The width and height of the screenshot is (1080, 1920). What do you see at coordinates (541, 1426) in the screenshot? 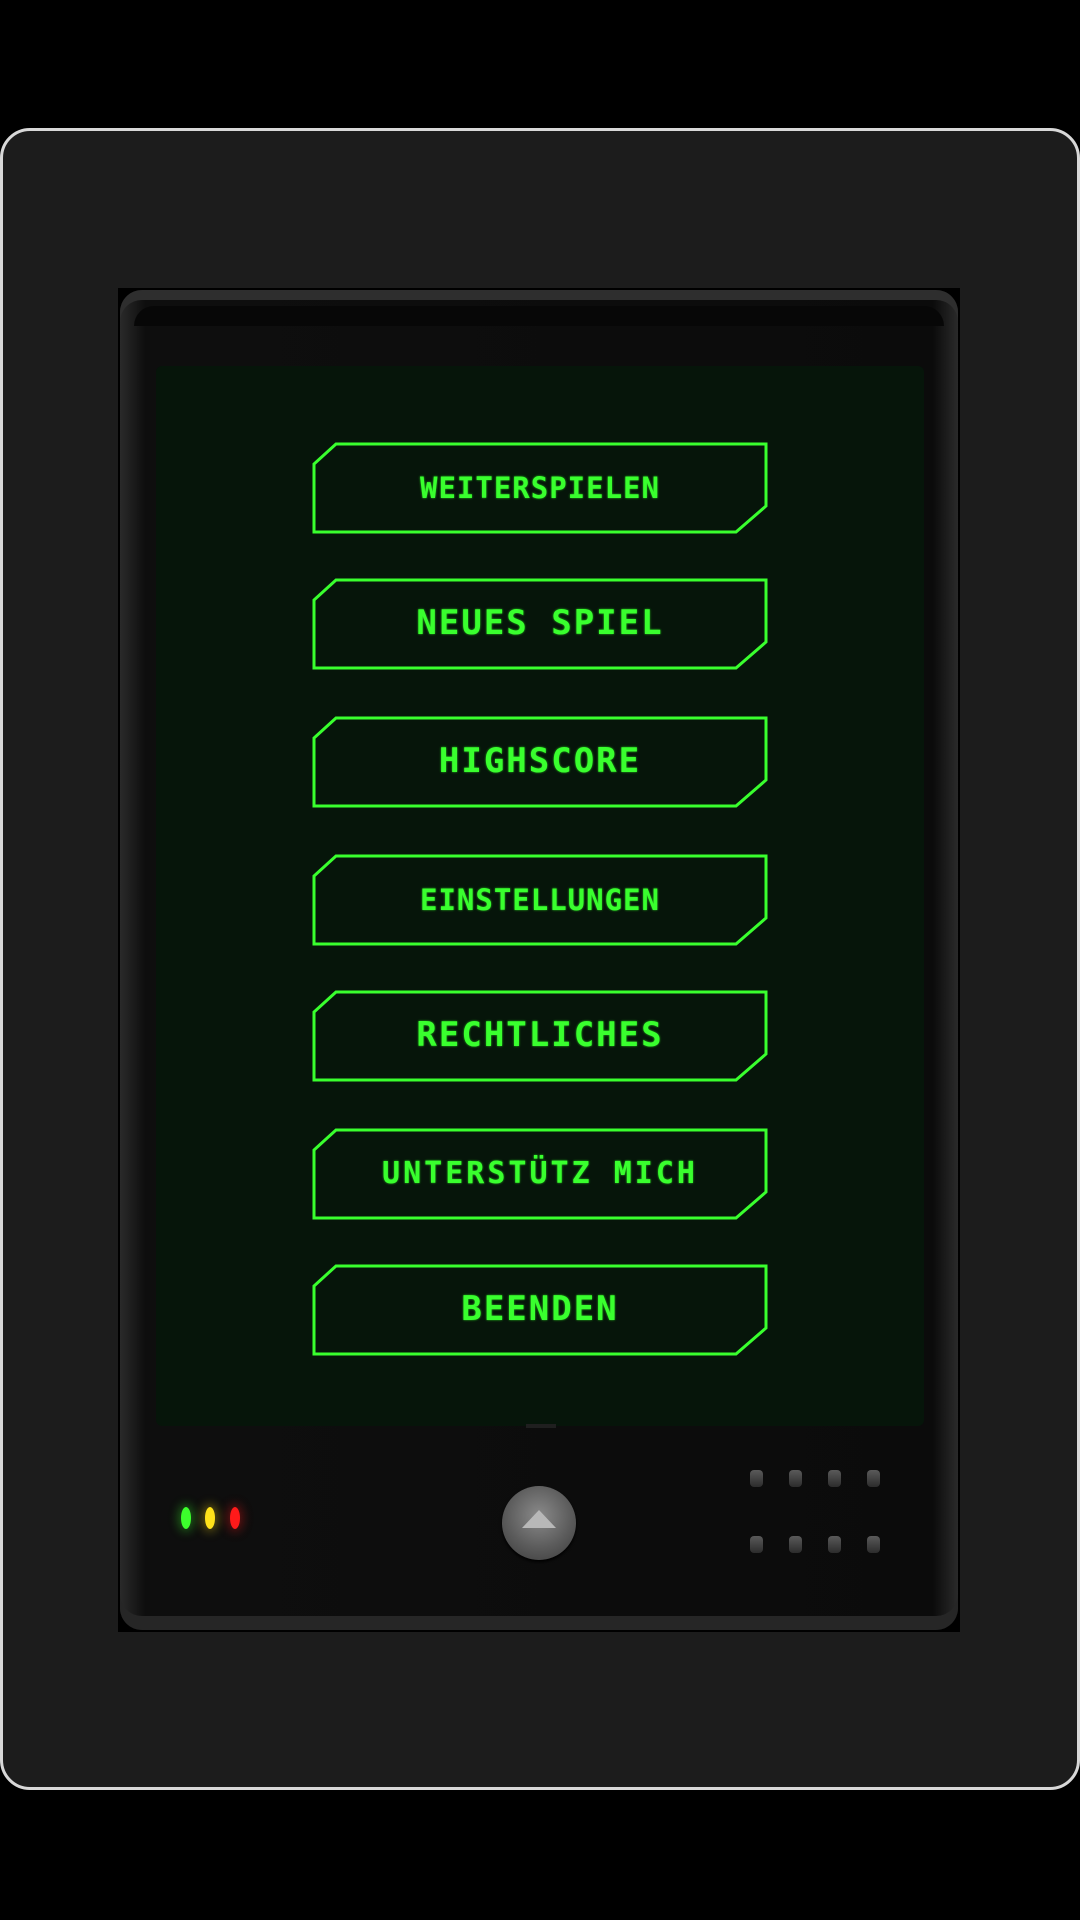
I see `screen-notch` at bounding box center [541, 1426].